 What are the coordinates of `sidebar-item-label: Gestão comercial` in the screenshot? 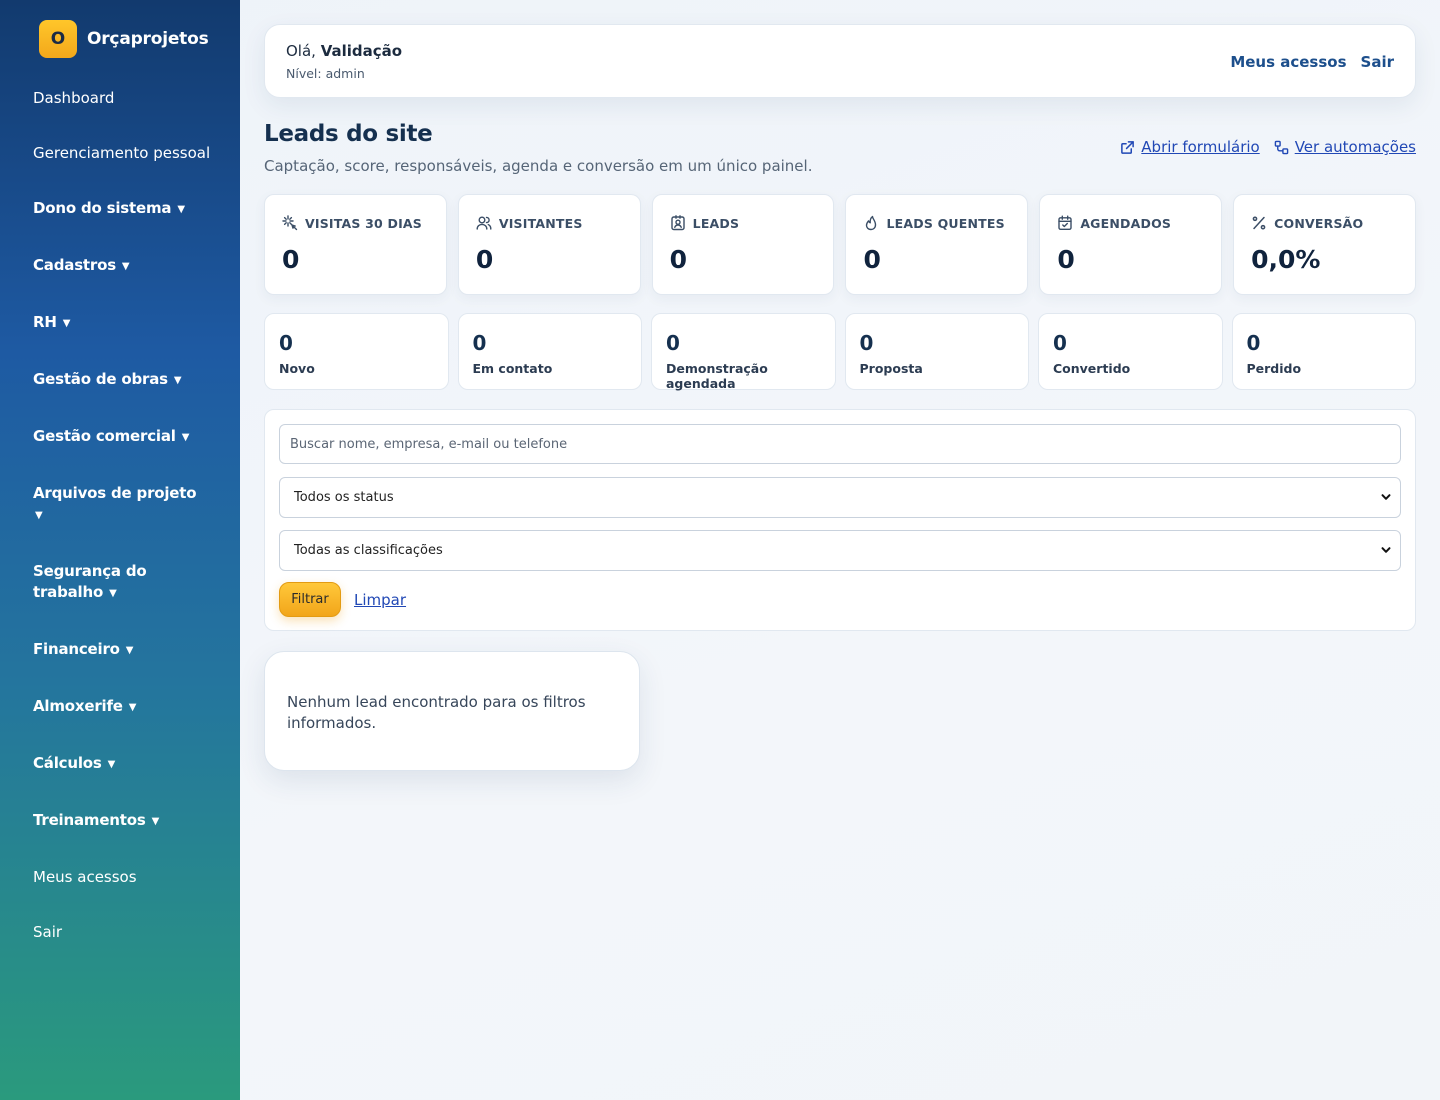 It's located at (104, 436).